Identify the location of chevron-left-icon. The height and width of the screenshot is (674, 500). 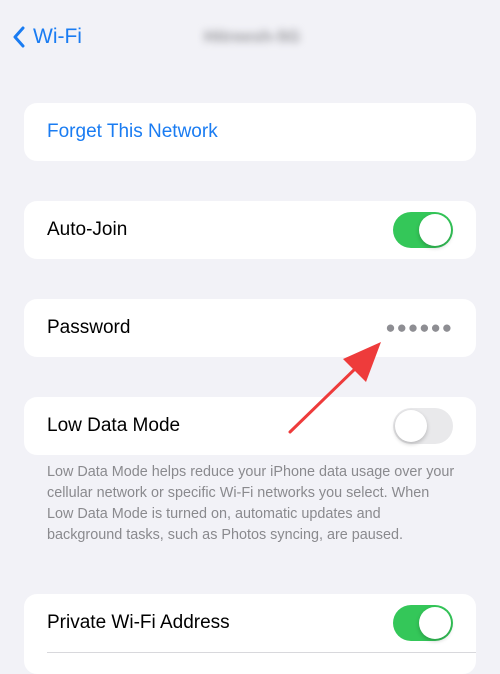
(19, 37).